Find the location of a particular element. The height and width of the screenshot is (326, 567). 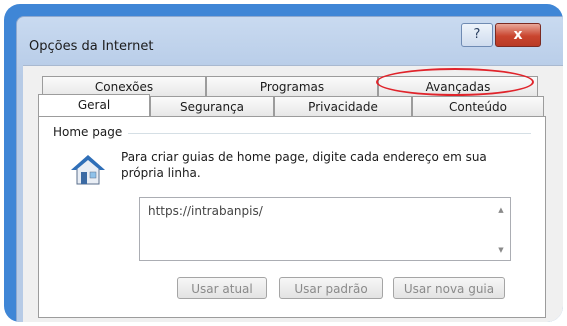

home-page-url-value: https://intrabanpis/ is located at coordinates (205, 211).